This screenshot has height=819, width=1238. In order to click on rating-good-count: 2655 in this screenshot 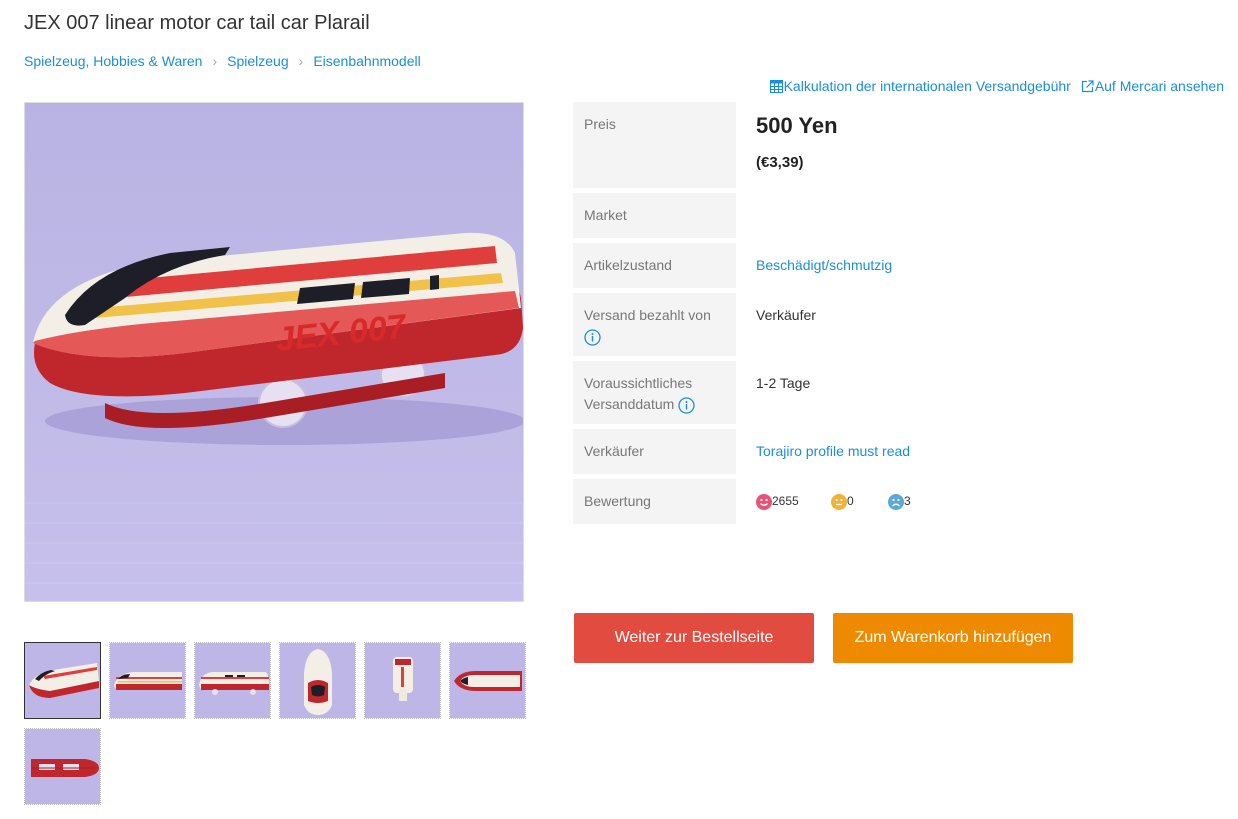, I will do `click(785, 501)`.